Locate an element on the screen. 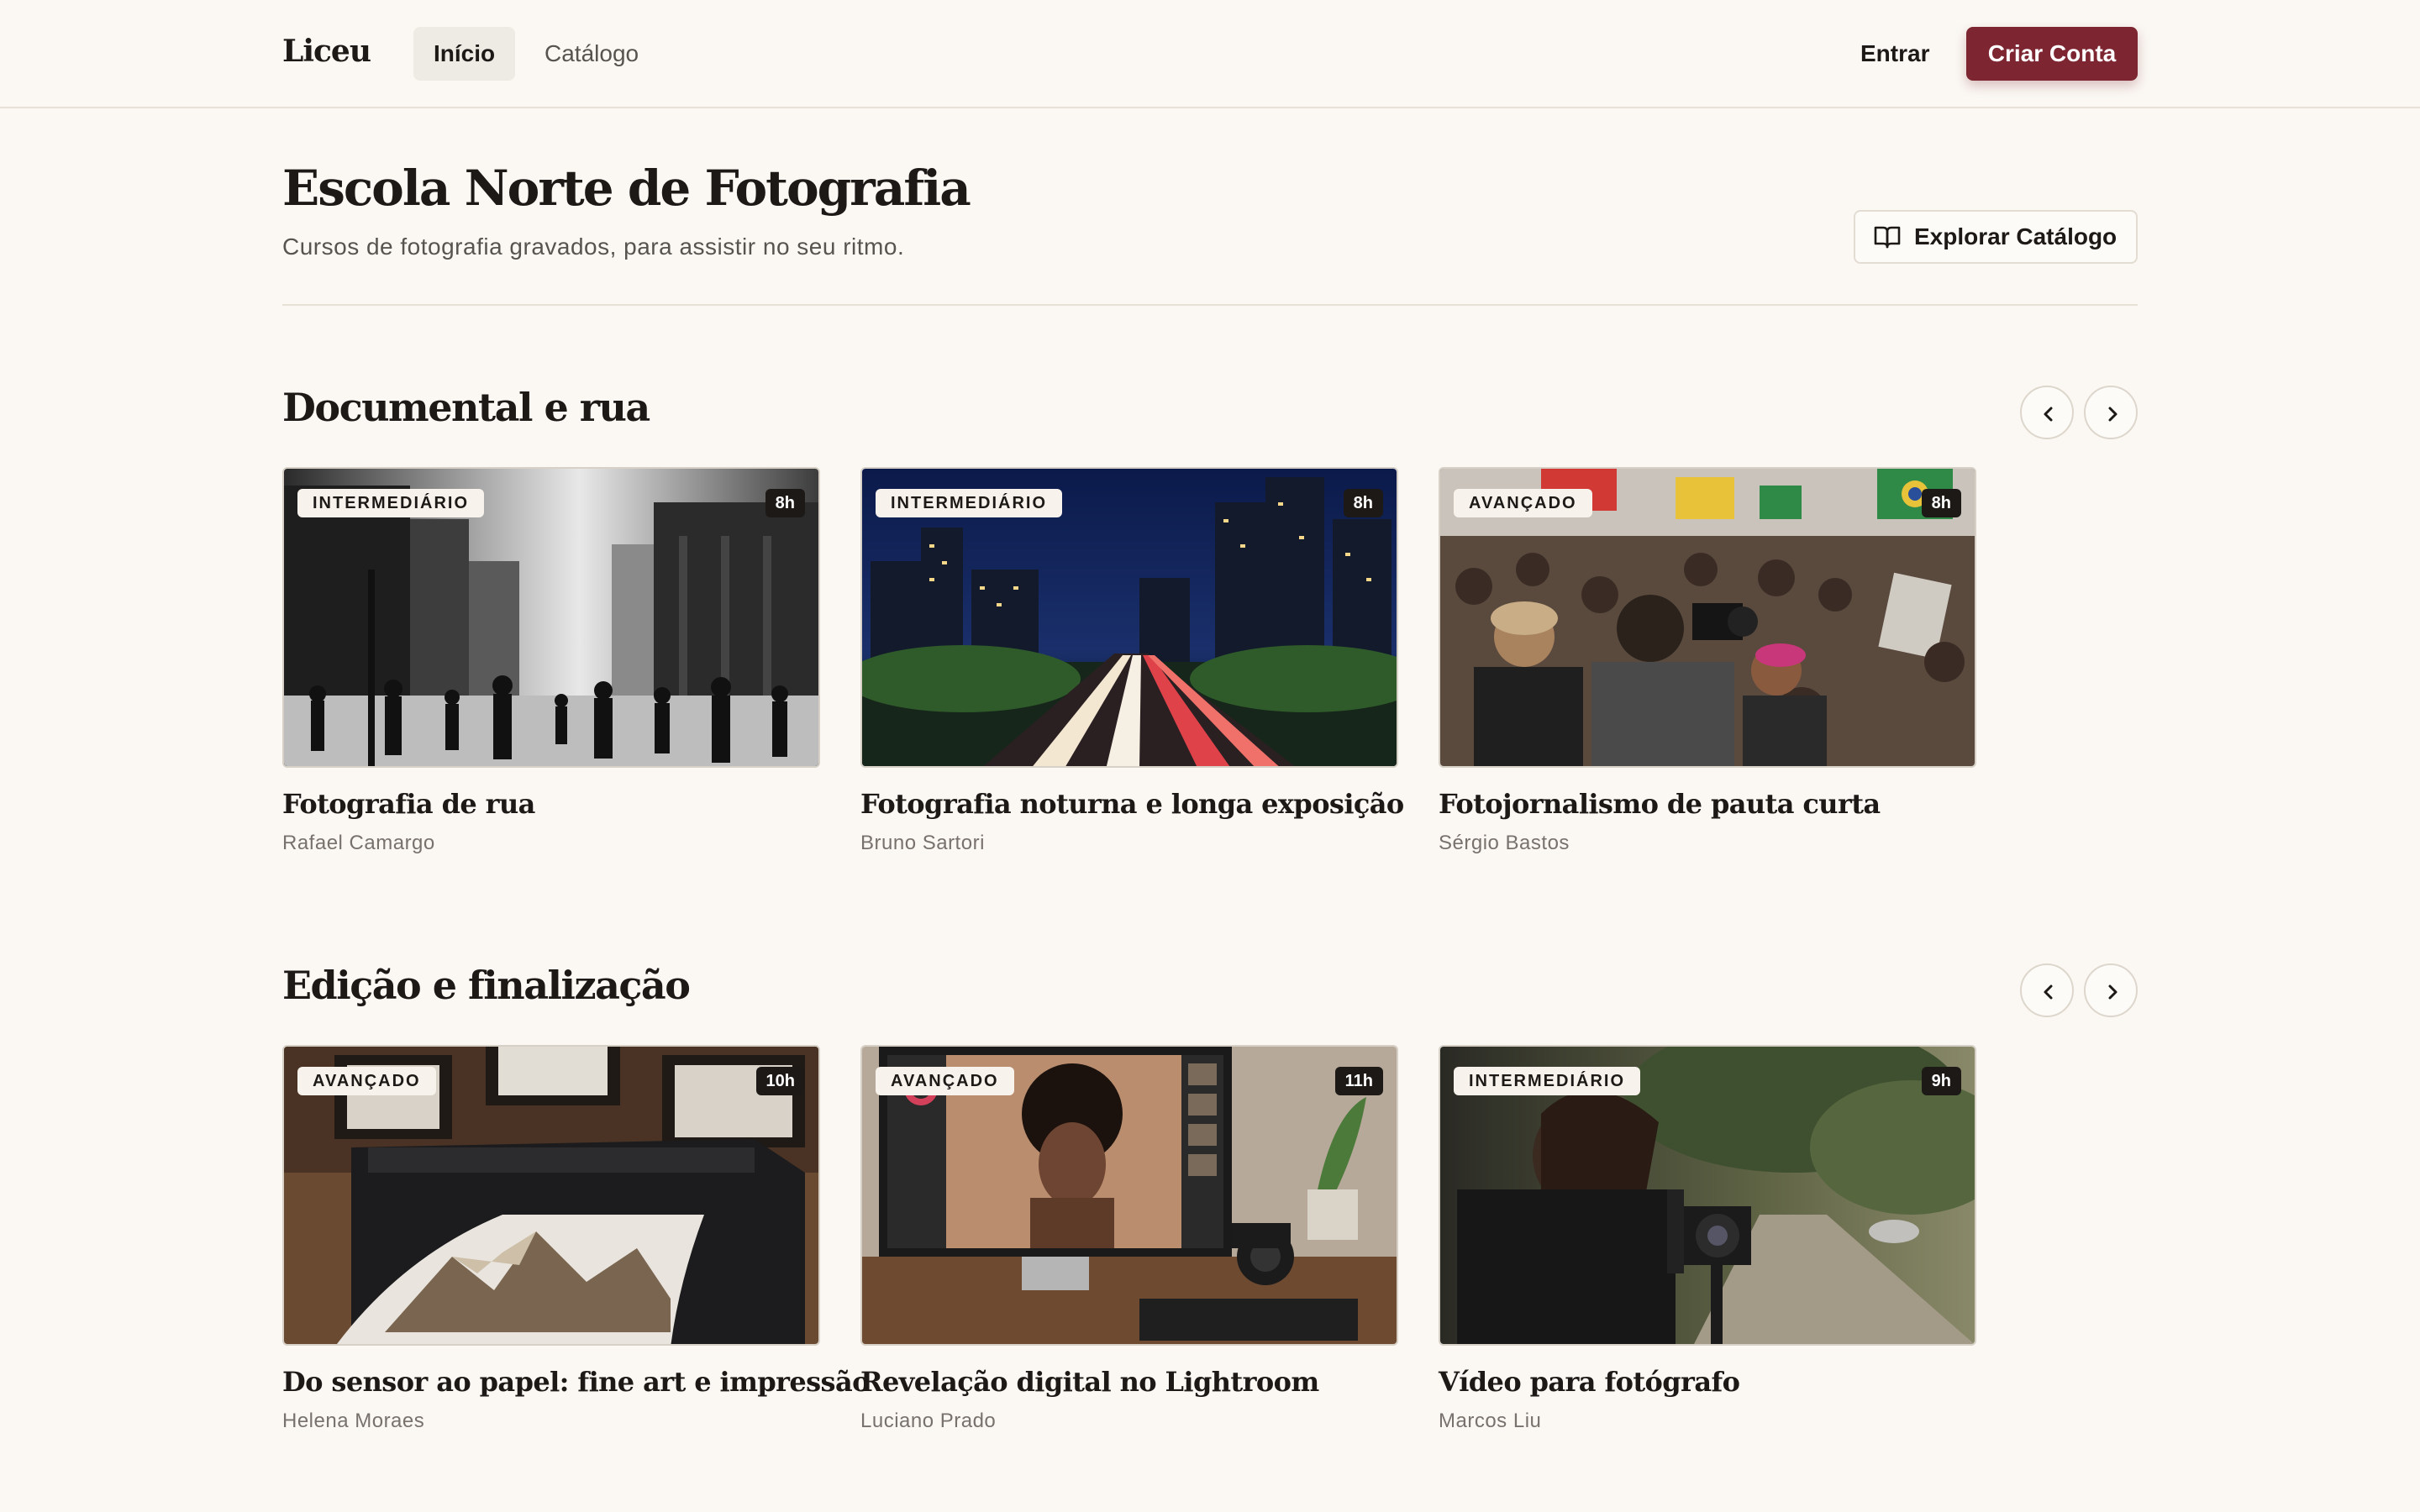  course-title: Fotojornalismo de pauta curta is located at coordinates (1725, 804).